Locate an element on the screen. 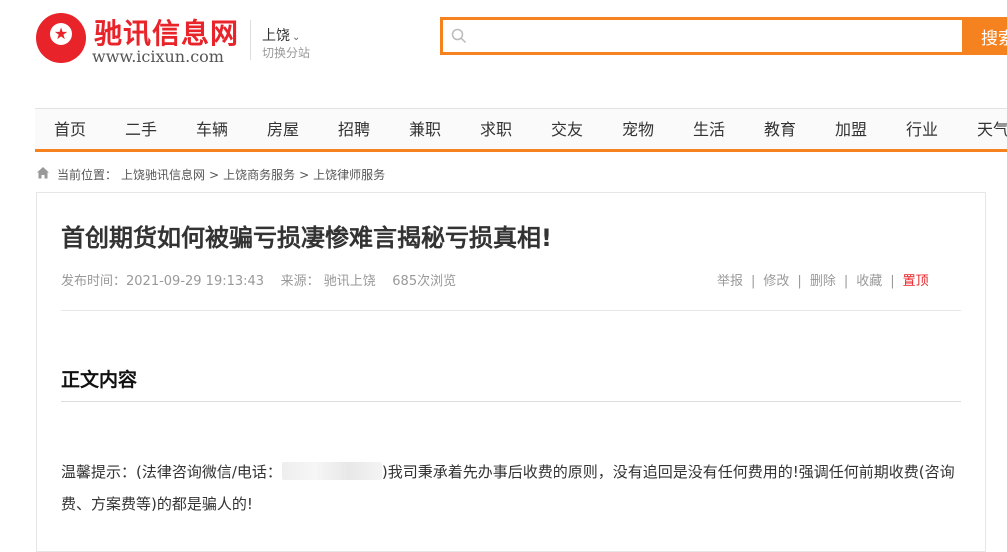  favorite-link: 收藏 is located at coordinates (869, 281).